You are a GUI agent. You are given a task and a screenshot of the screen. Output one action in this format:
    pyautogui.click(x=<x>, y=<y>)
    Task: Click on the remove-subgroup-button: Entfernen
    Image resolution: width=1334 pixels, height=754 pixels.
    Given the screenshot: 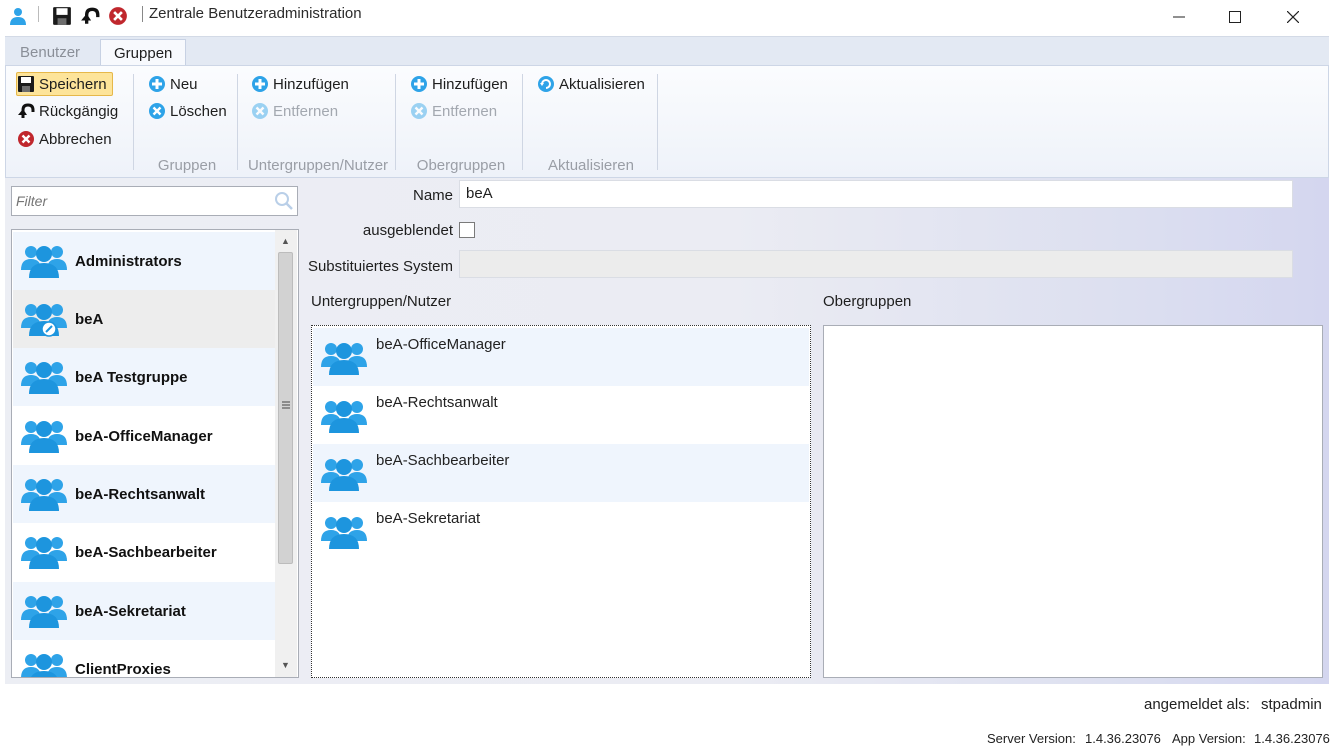 What is the action you would take?
    pyautogui.click(x=294, y=111)
    